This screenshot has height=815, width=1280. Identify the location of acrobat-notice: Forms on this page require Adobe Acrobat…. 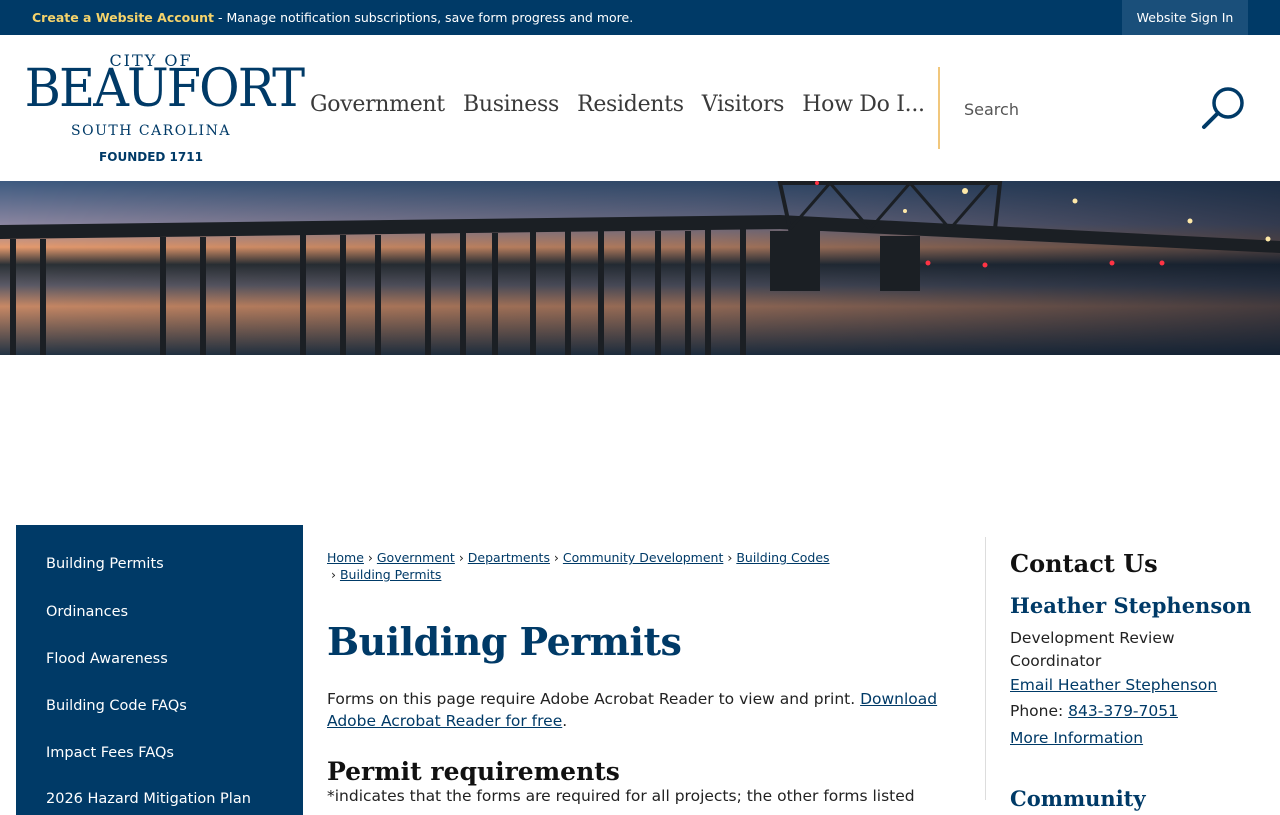
(652, 710).